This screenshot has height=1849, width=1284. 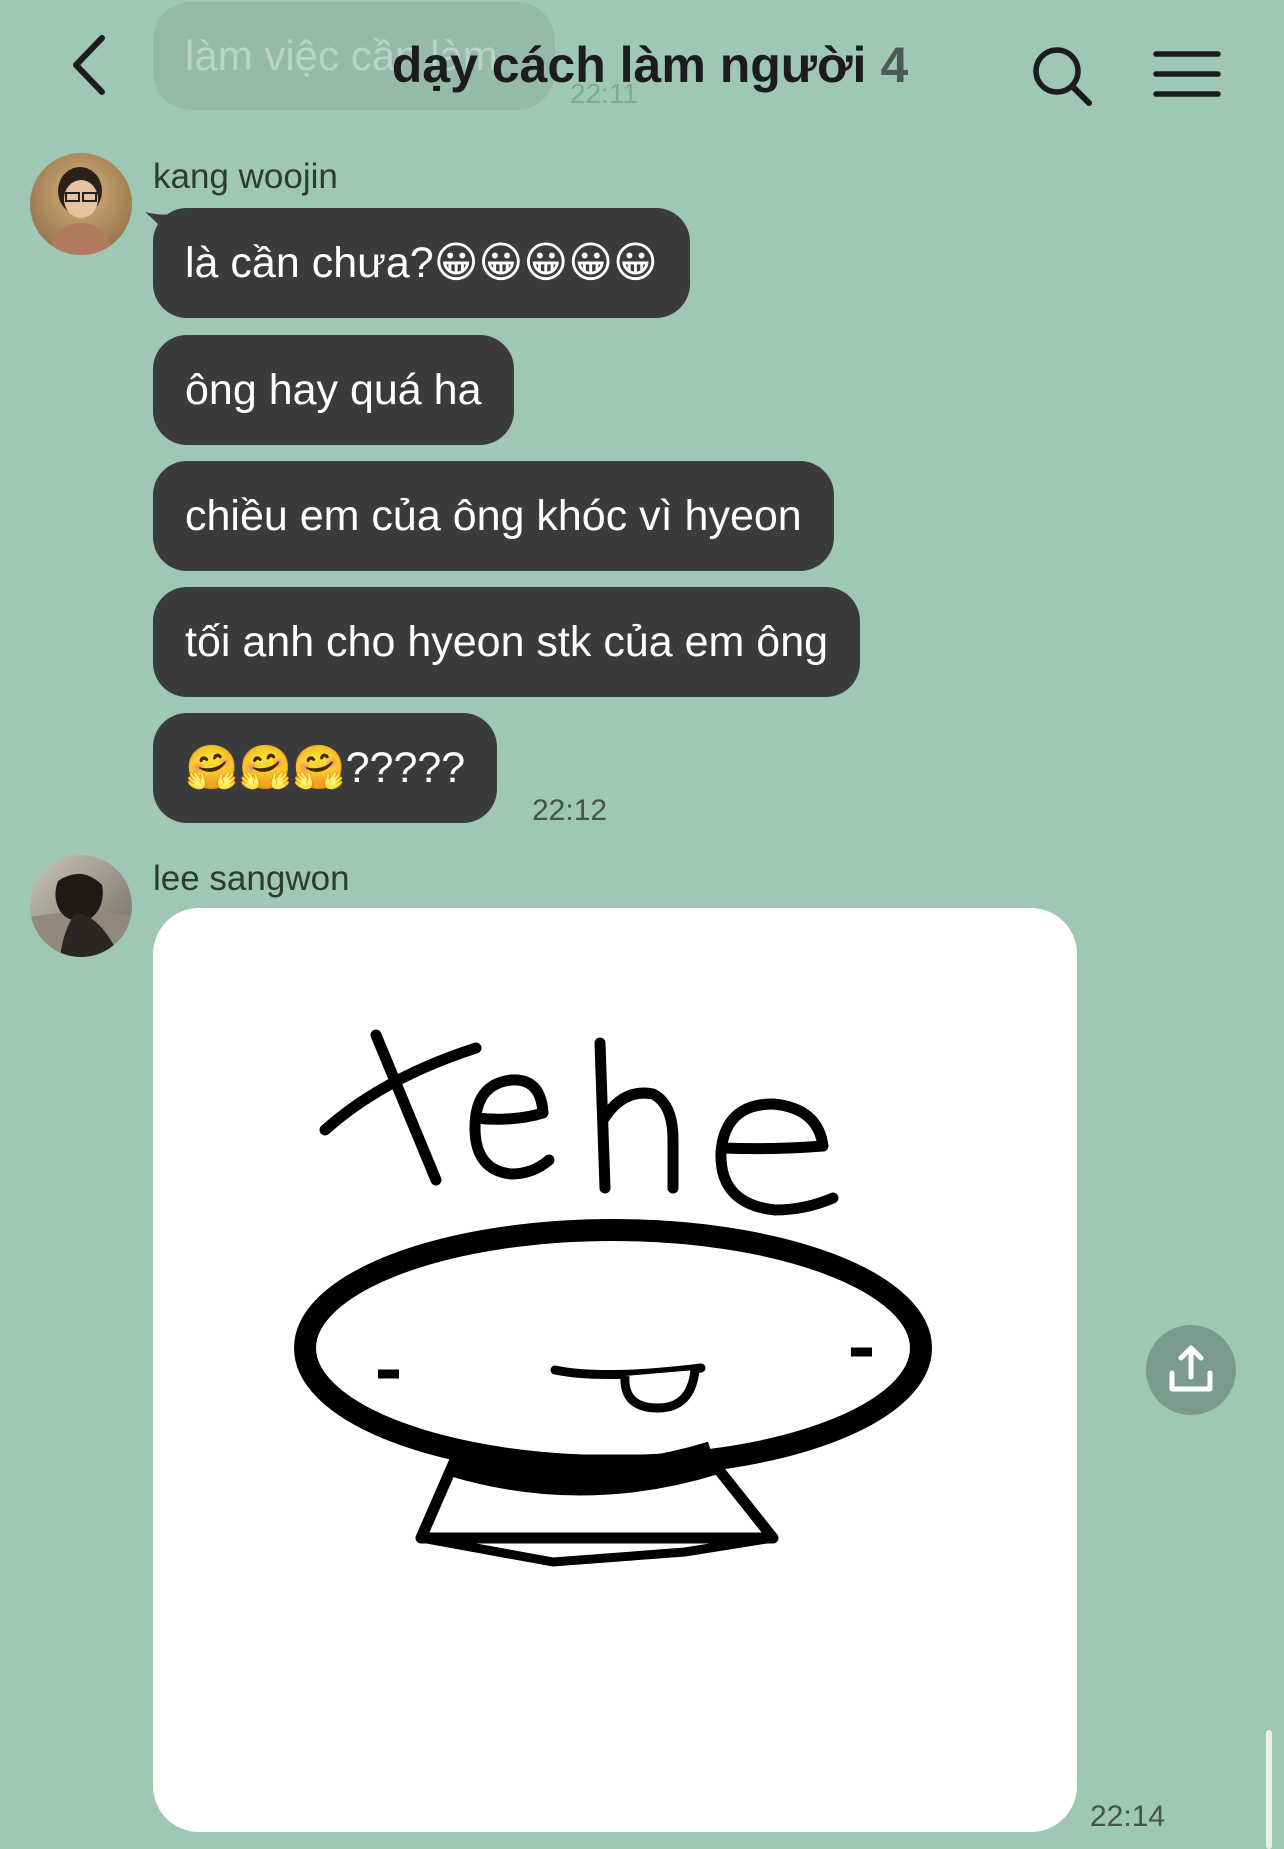 I want to click on member-count: 4, so click(x=894, y=65).